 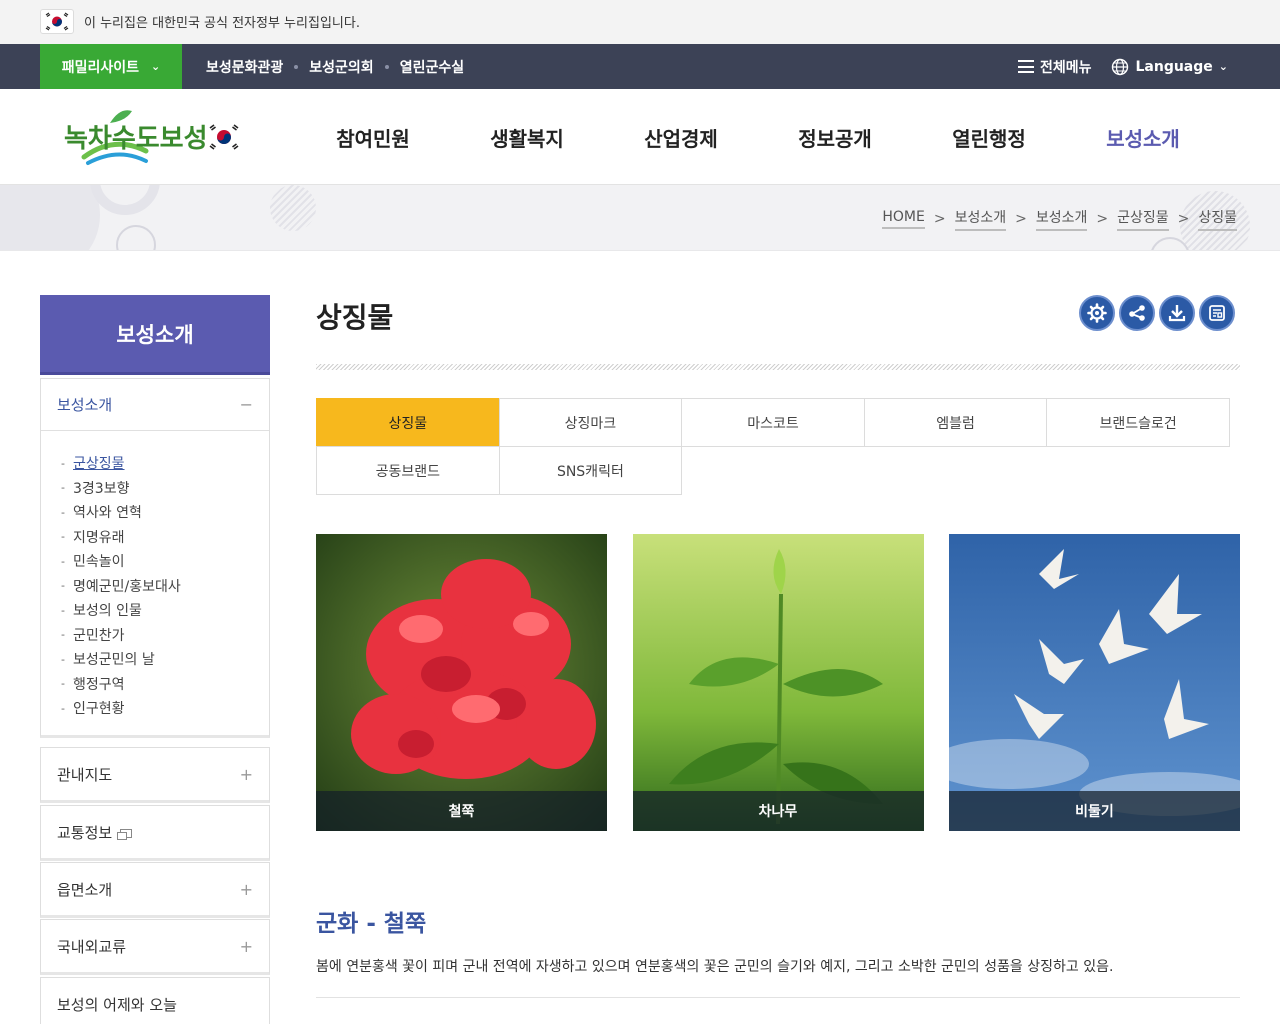 What do you see at coordinates (165, 537) in the screenshot?
I see `lnb-sub-item: - 지명유래` at bounding box center [165, 537].